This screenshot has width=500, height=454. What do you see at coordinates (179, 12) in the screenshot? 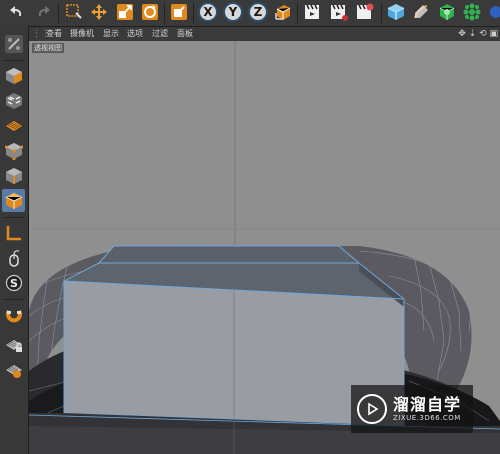
I see `recent-tool-icon` at bounding box center [179, 12].